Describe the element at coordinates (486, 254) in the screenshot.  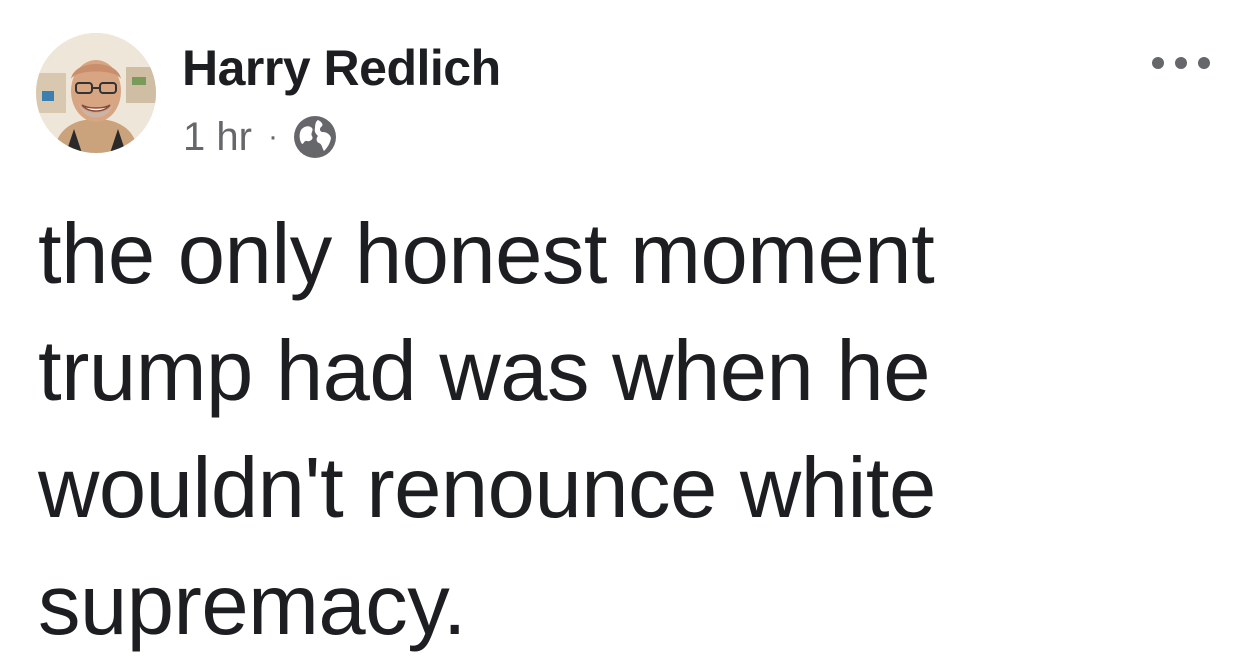
I see `post-text-line: the only honest moment` at that location.